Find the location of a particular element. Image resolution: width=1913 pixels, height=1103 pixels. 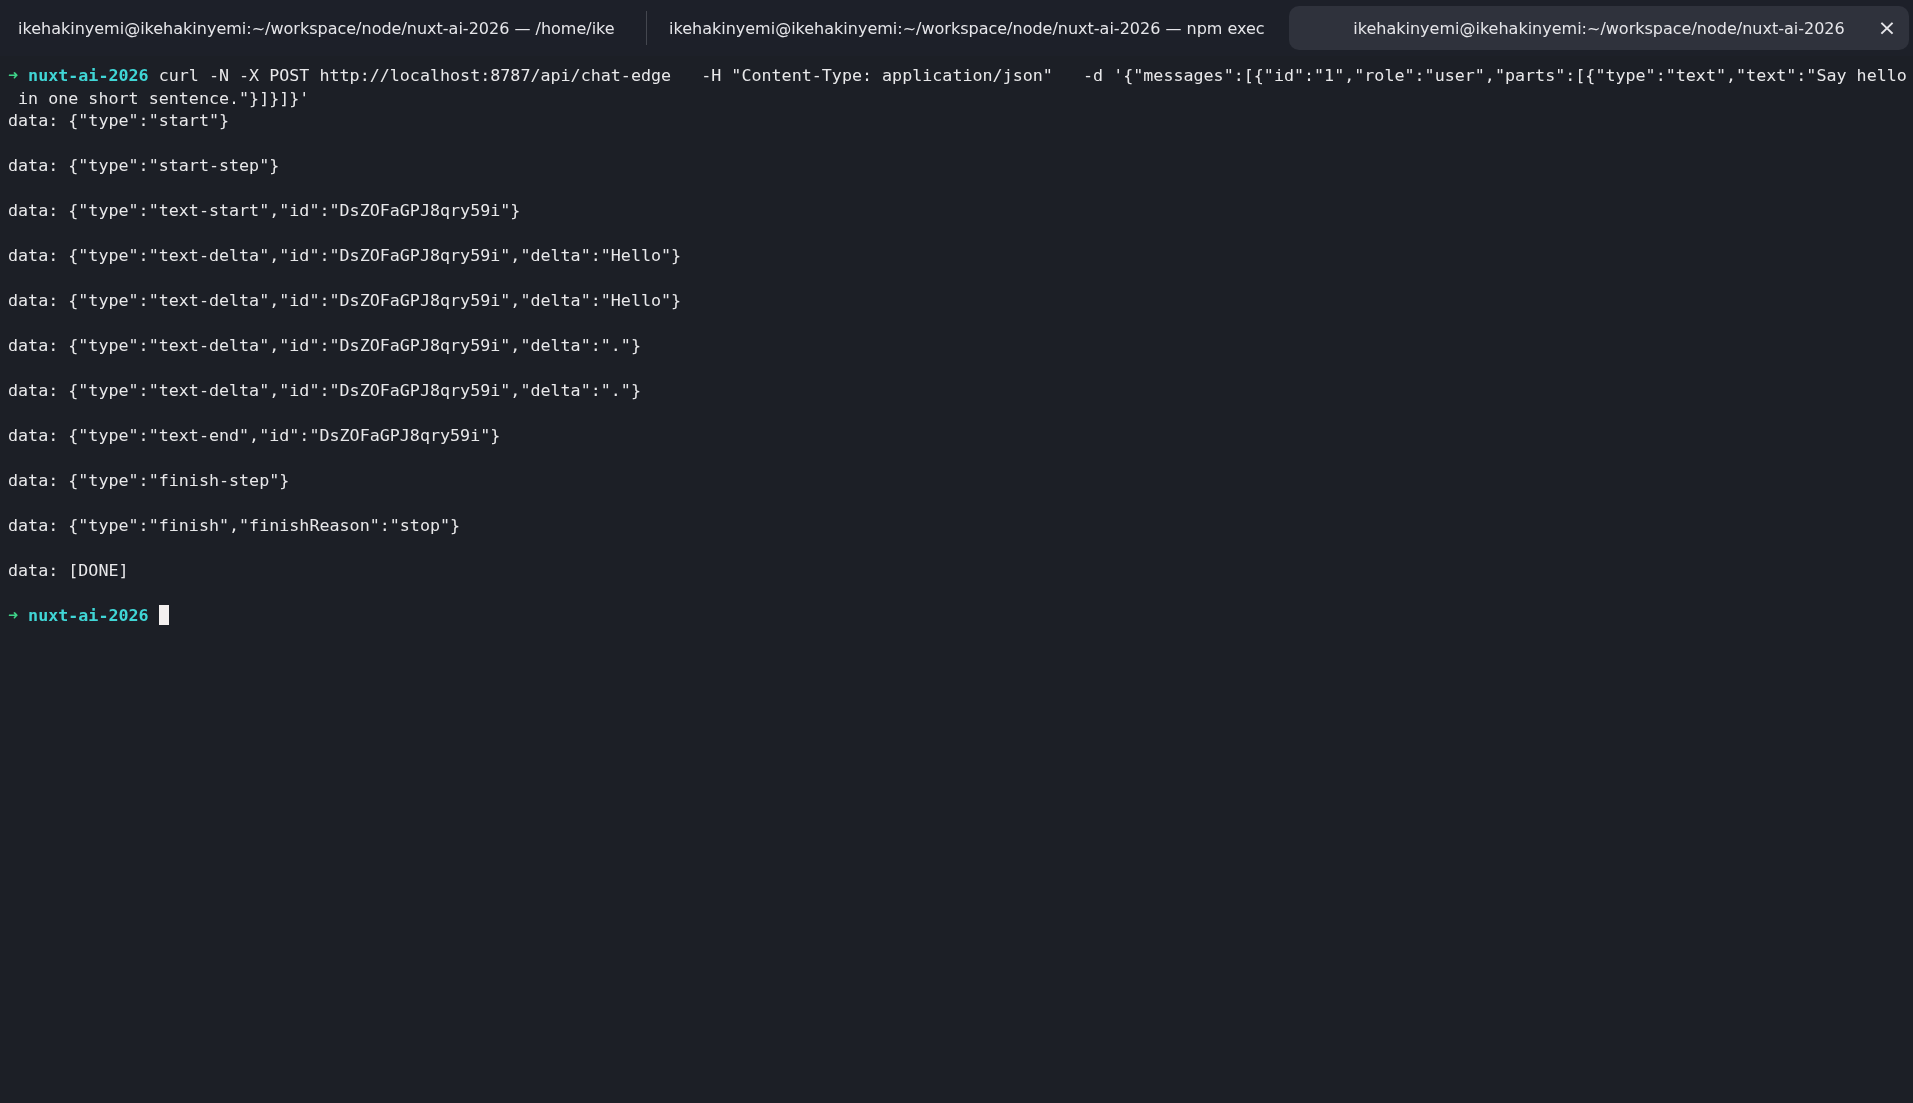

output-line: data: {"type":"start"} is located at coordinates (119, 120).